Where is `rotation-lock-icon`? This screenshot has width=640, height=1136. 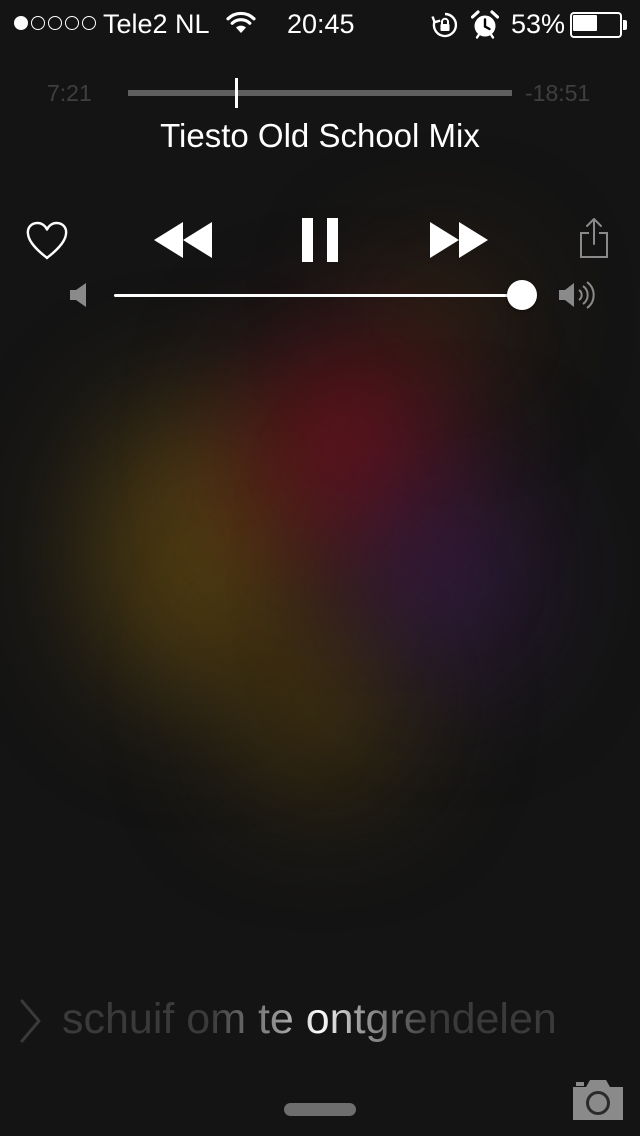 rotation-lock-icon is located at coordinates (444, 25).